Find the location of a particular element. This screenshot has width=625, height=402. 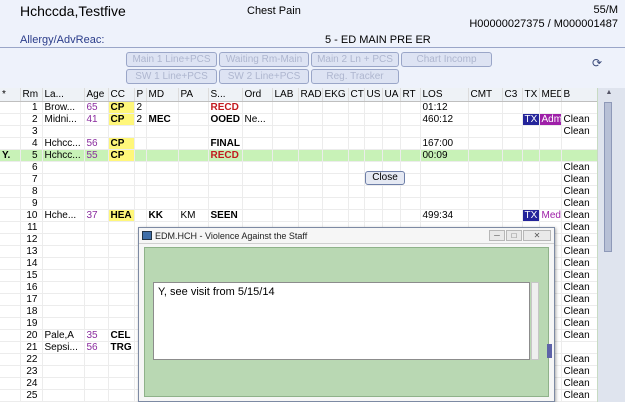

cell-rm: 23 is located at coordinates (31, 371).